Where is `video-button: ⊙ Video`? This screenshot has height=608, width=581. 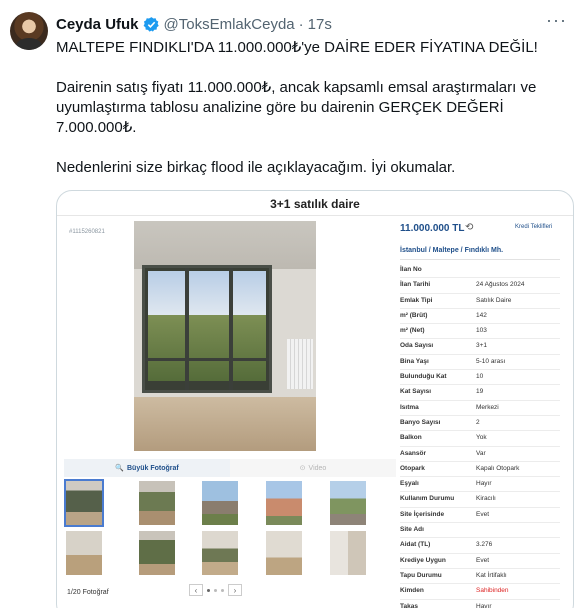
video-button: ⊙ Video is located at coordinates (313, 468).